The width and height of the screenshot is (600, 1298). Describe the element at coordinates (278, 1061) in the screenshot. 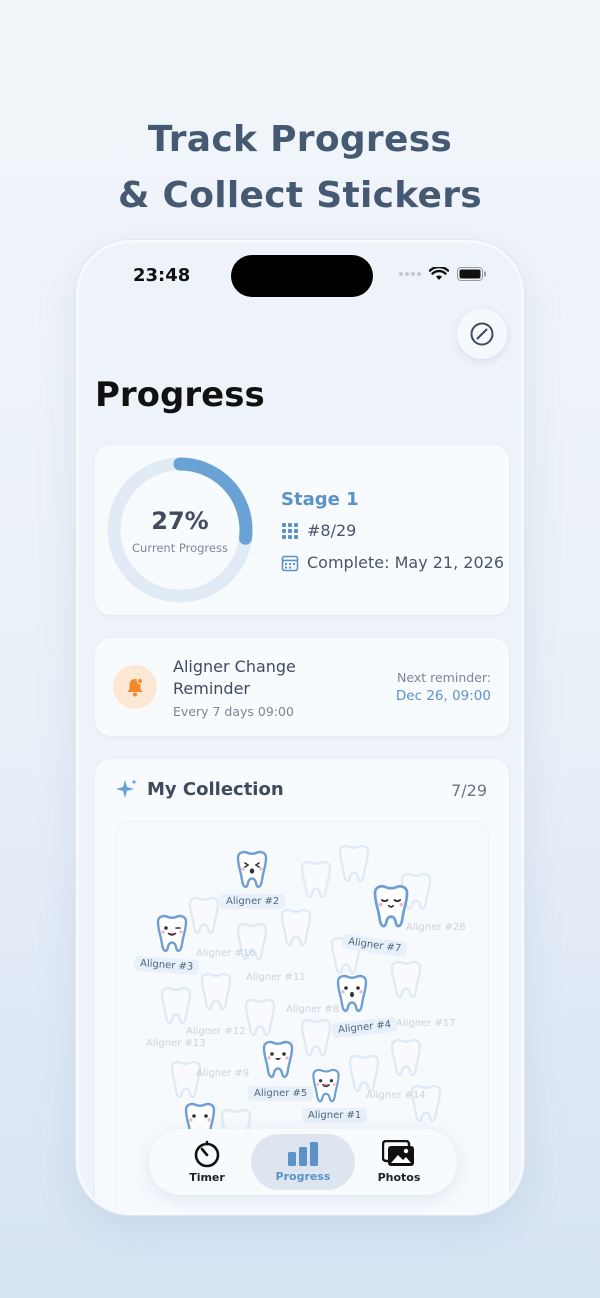

I see `tooth-sticker-5-icon` at that location.